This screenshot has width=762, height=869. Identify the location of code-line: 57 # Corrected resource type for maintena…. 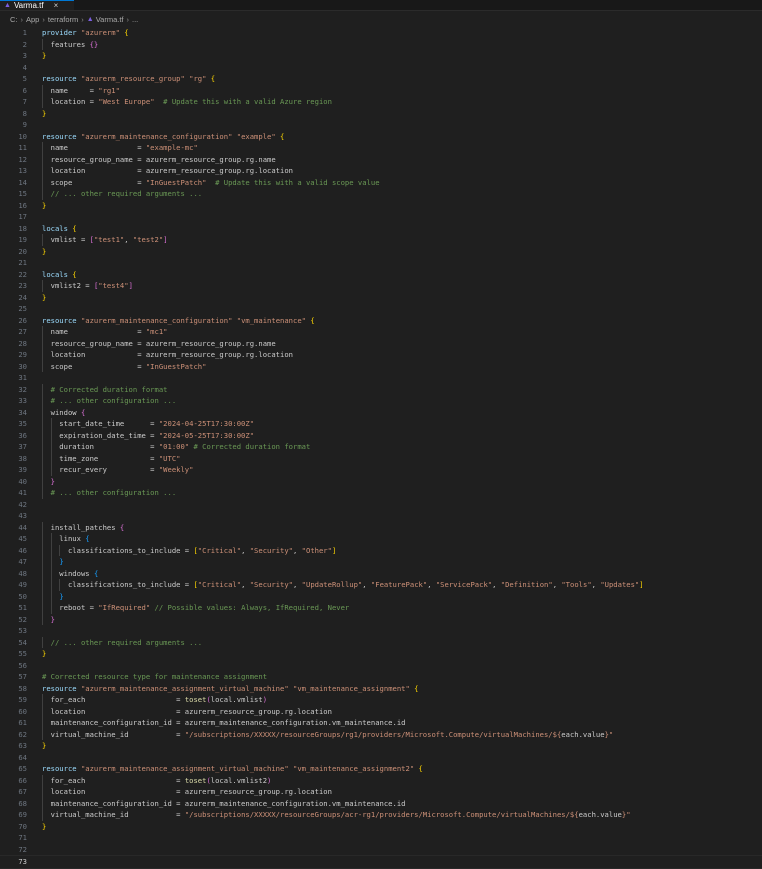
(381, 677).